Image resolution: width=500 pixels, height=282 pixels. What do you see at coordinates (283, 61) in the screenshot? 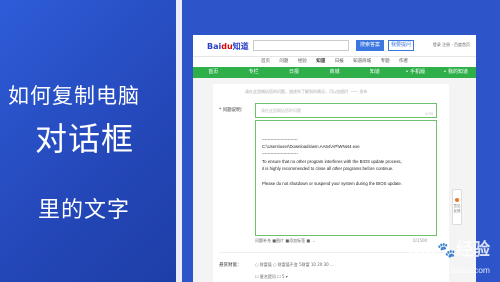
I see `tab-item: 问题` at bounding box center [283, 61].